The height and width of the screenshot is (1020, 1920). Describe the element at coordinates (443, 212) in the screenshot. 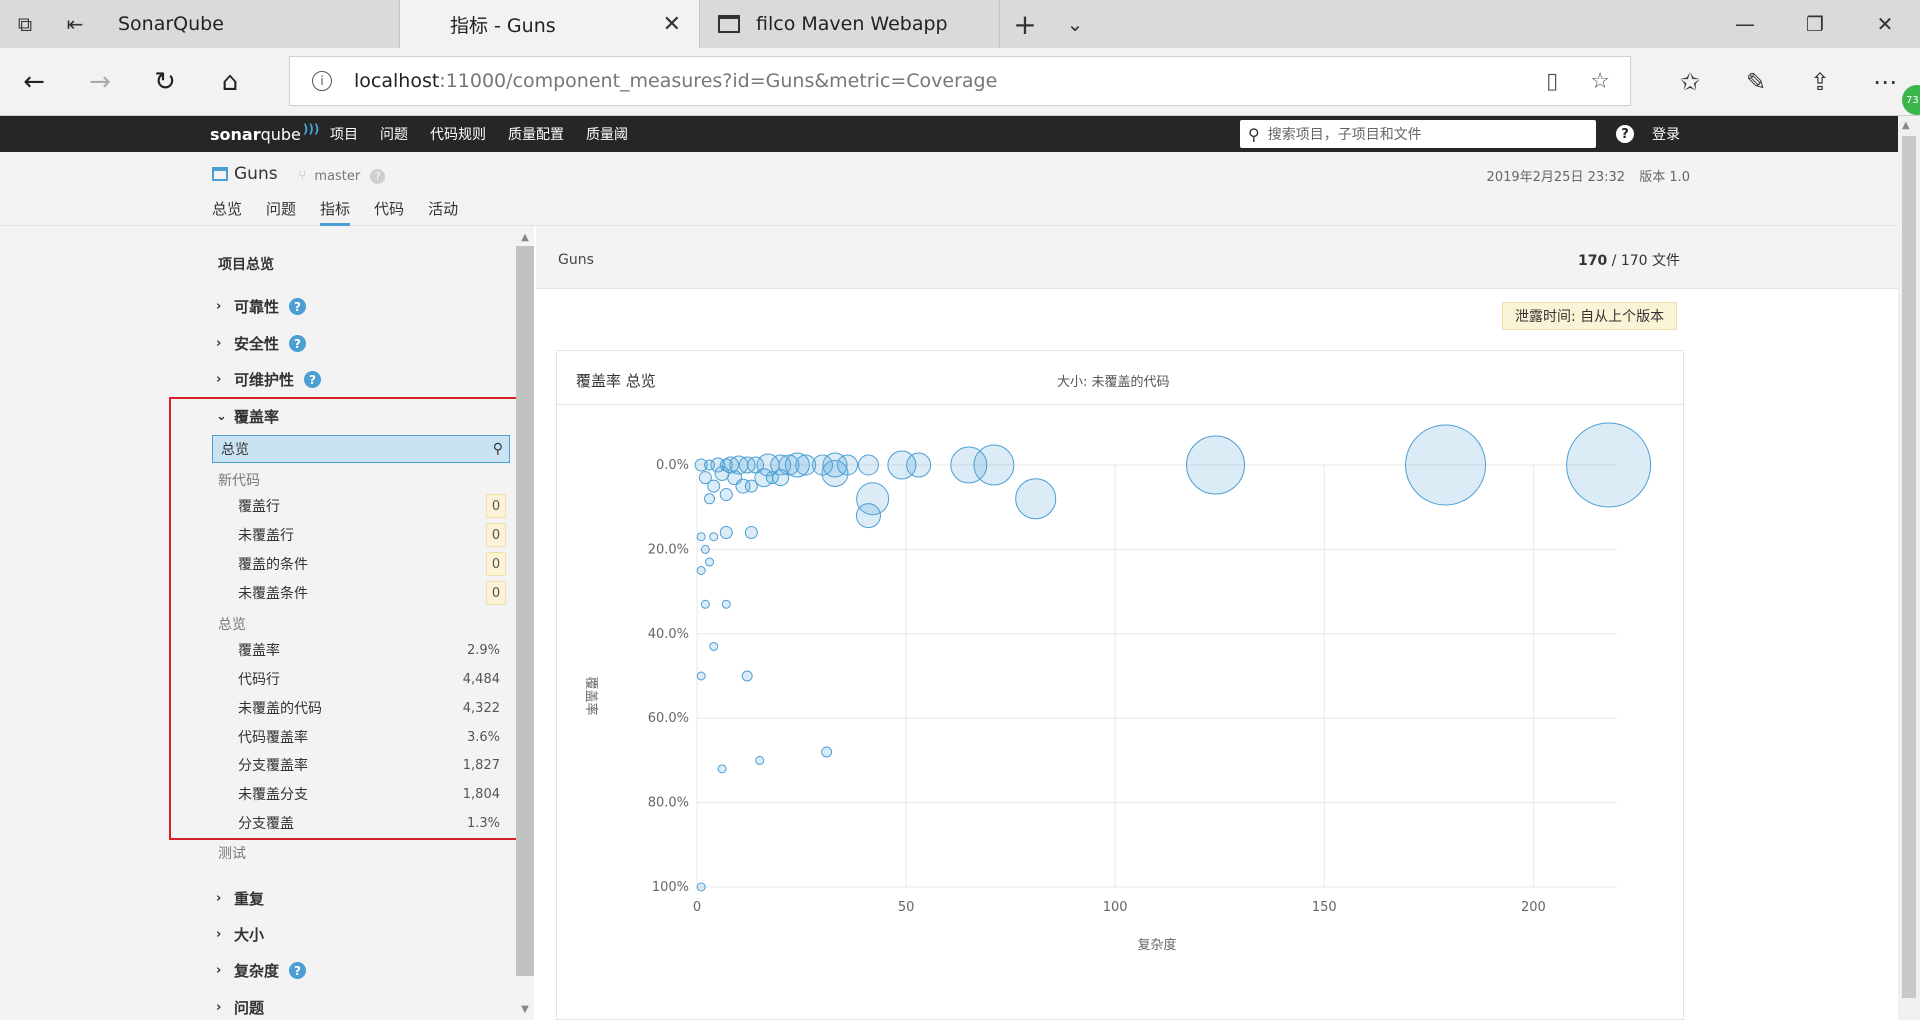

I see `tab-activity: 活动` at that location.